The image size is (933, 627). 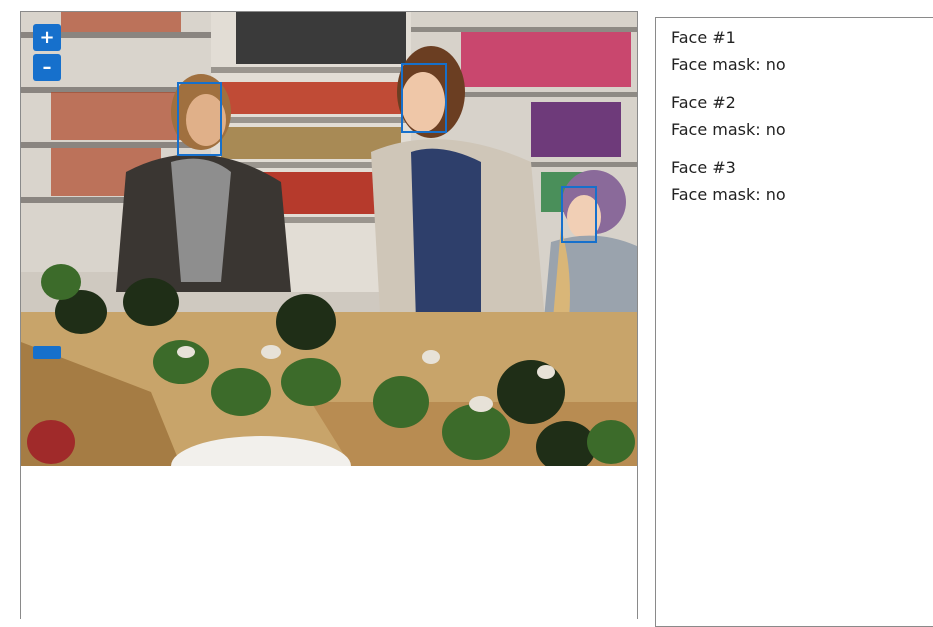 I want to click on zoom-slider-handle, so click(x=47, y=352).